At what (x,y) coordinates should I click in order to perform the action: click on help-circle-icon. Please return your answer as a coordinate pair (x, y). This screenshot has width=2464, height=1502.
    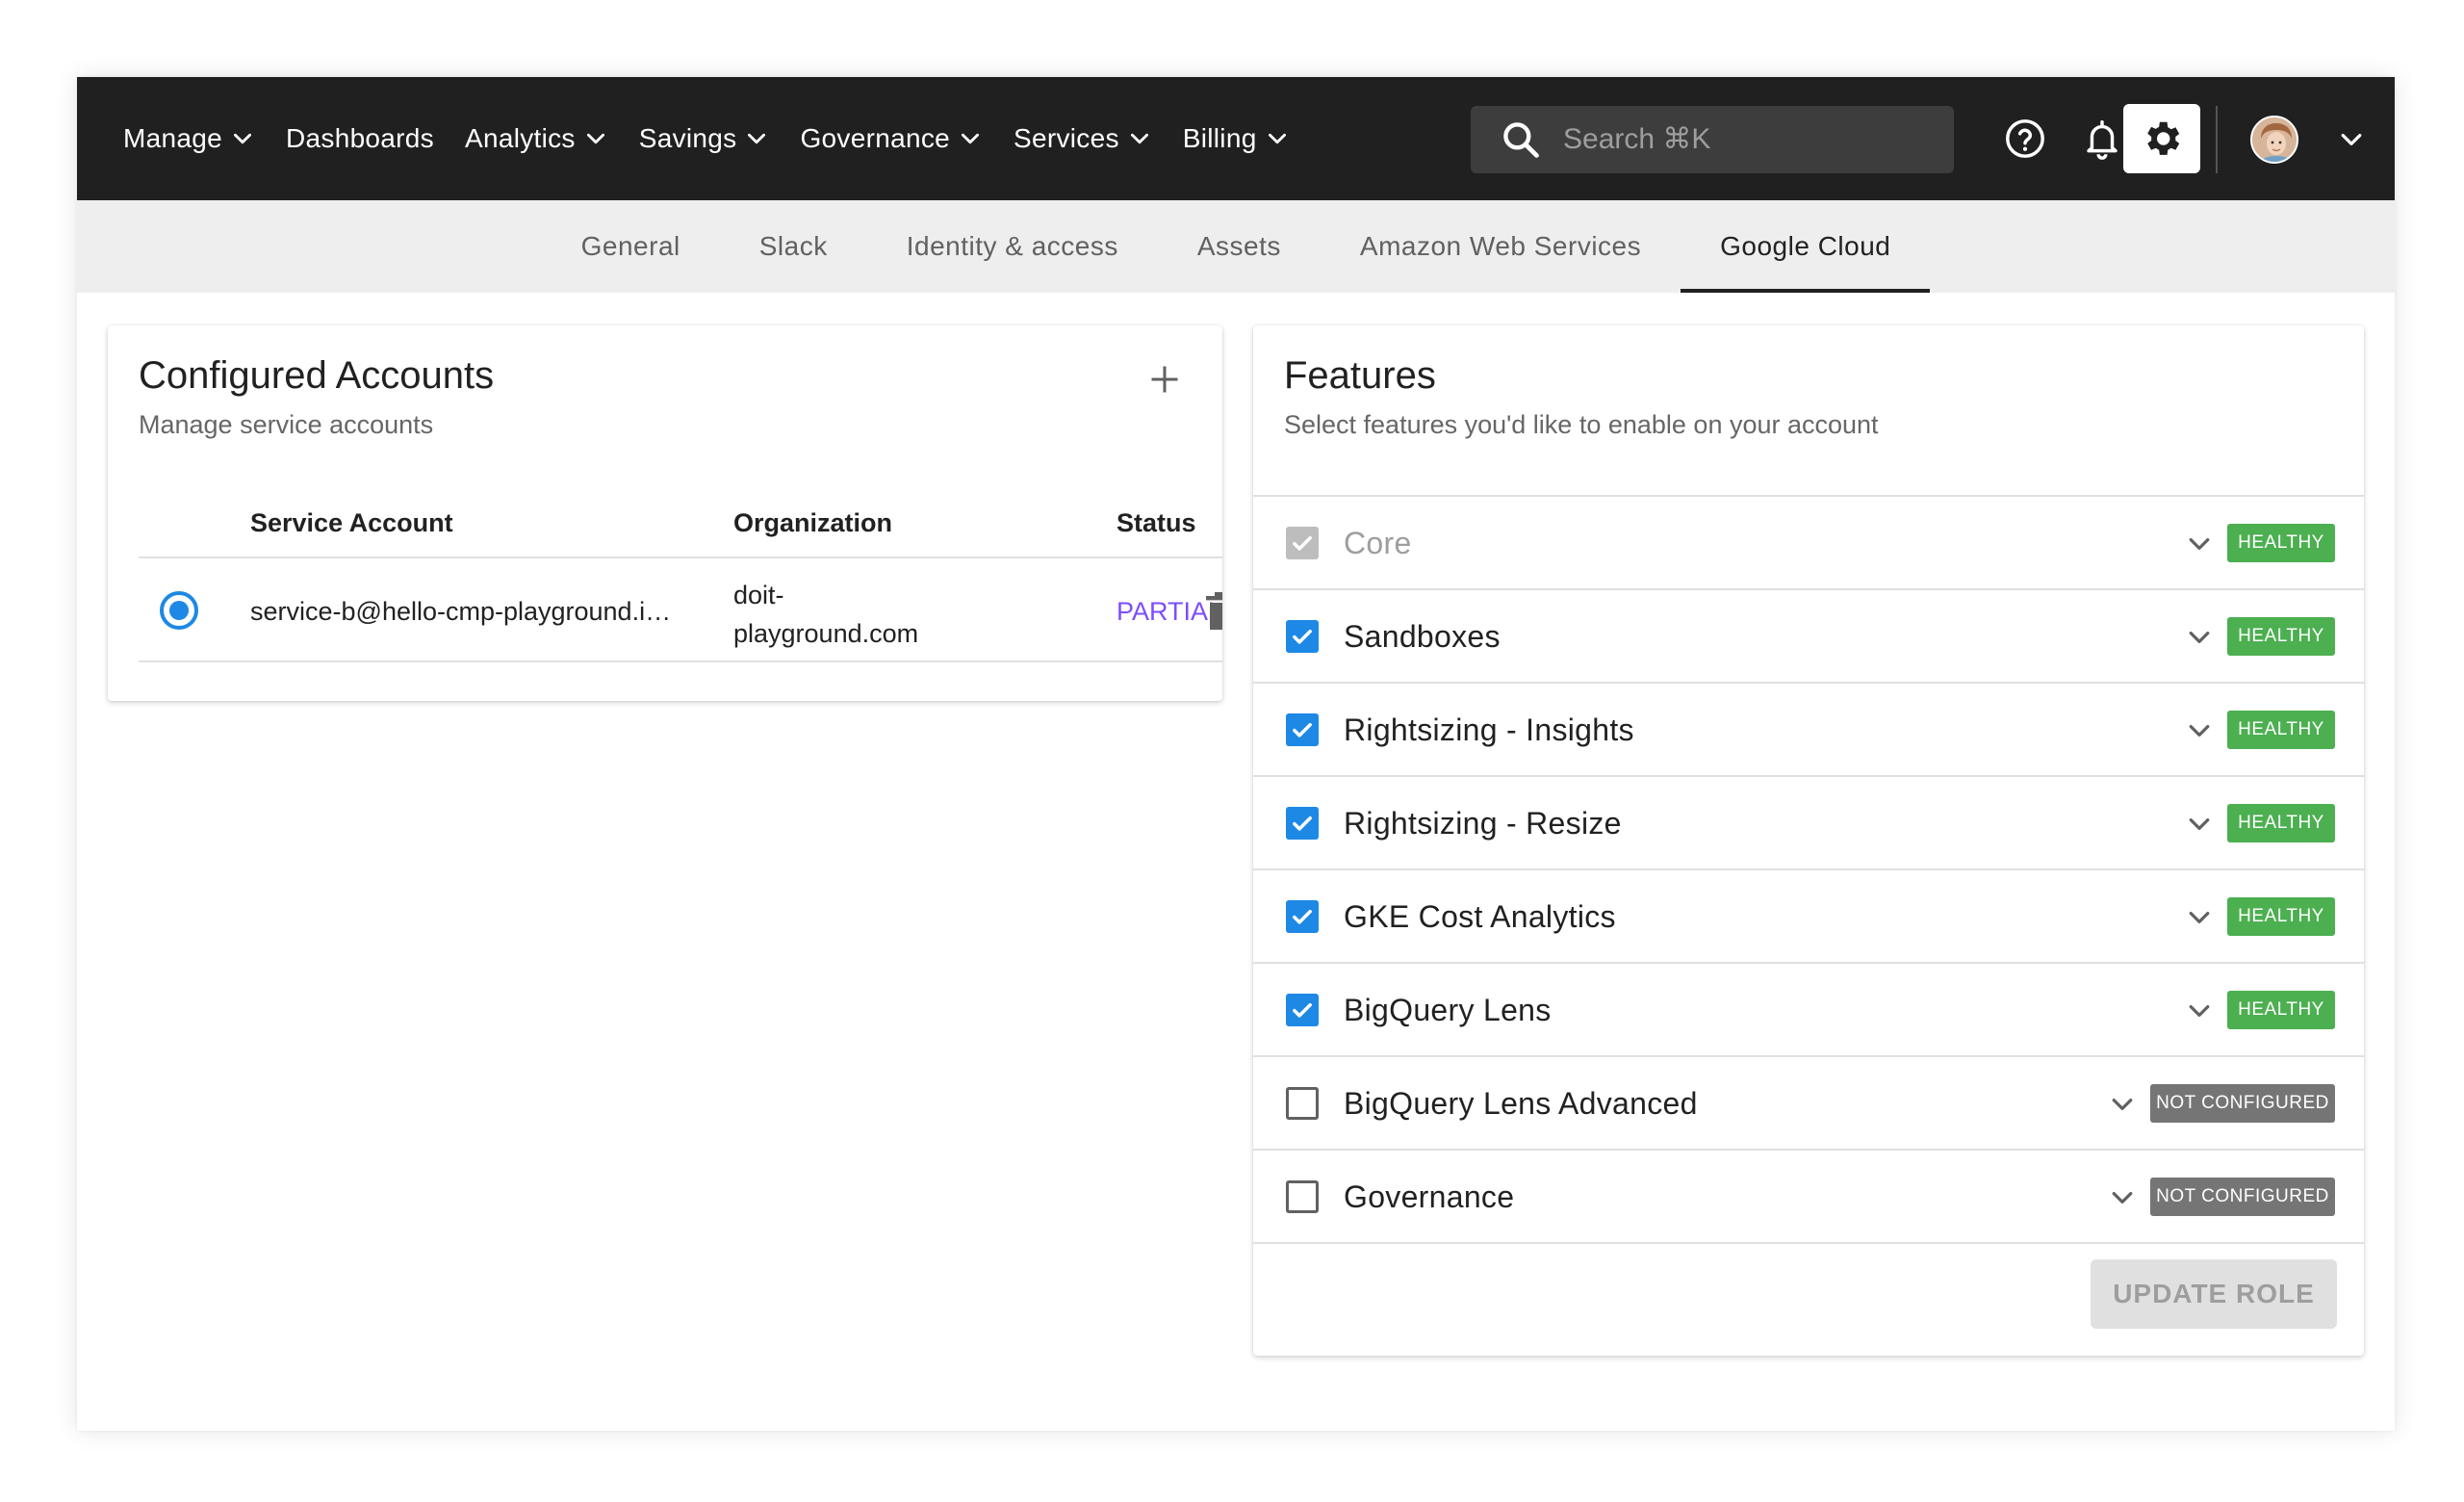
    Looking at the image, I should click on (2025, 138).